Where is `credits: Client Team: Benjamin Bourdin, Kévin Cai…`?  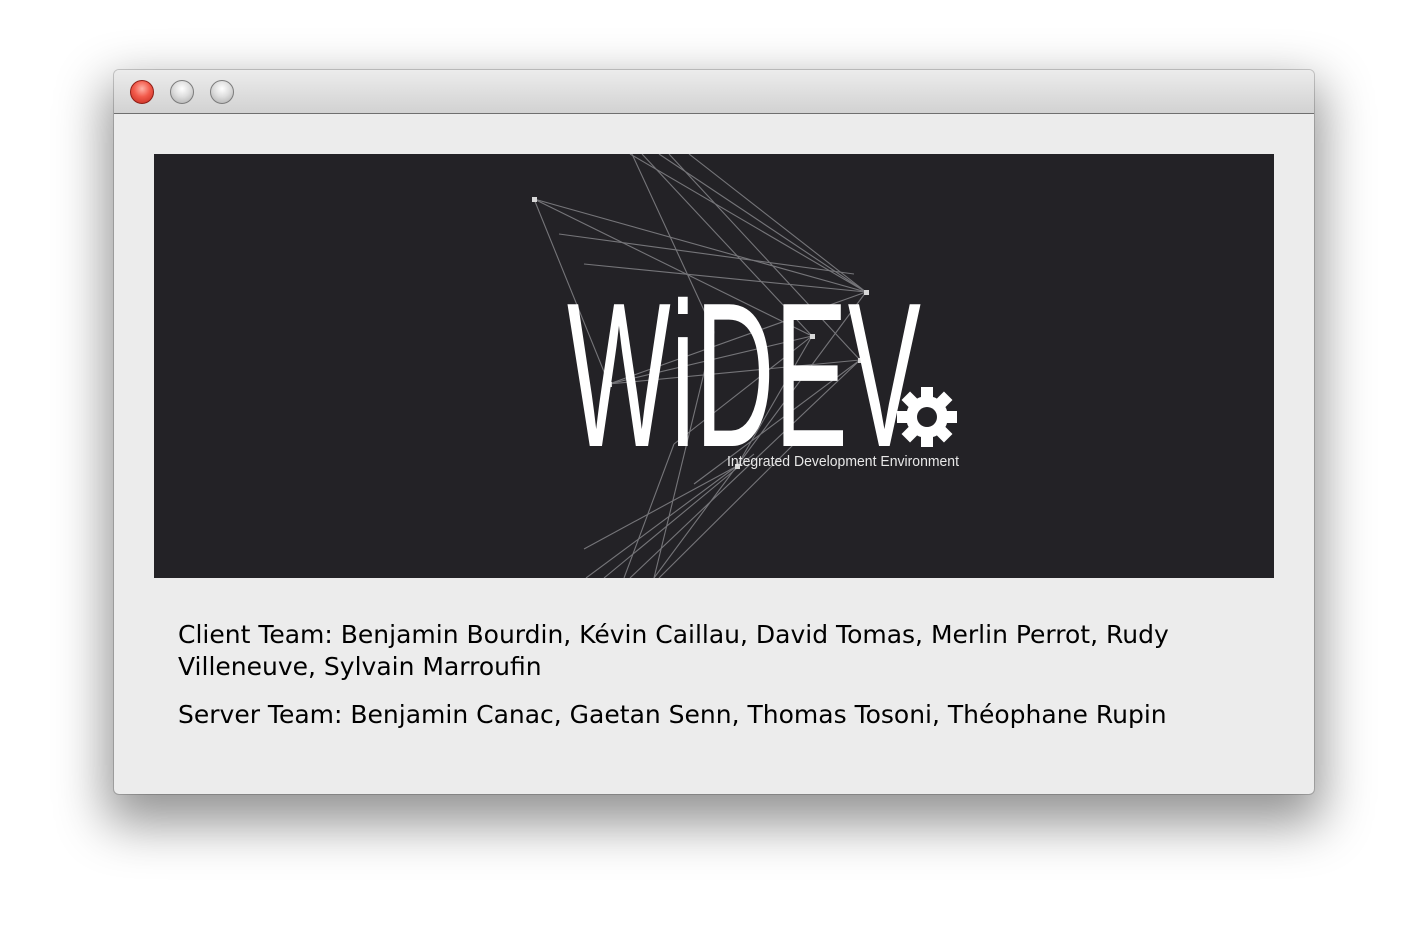
credits: Client Team: Benjamin Bourdin, Kévin Cai… is located at coordinates (708, 683).